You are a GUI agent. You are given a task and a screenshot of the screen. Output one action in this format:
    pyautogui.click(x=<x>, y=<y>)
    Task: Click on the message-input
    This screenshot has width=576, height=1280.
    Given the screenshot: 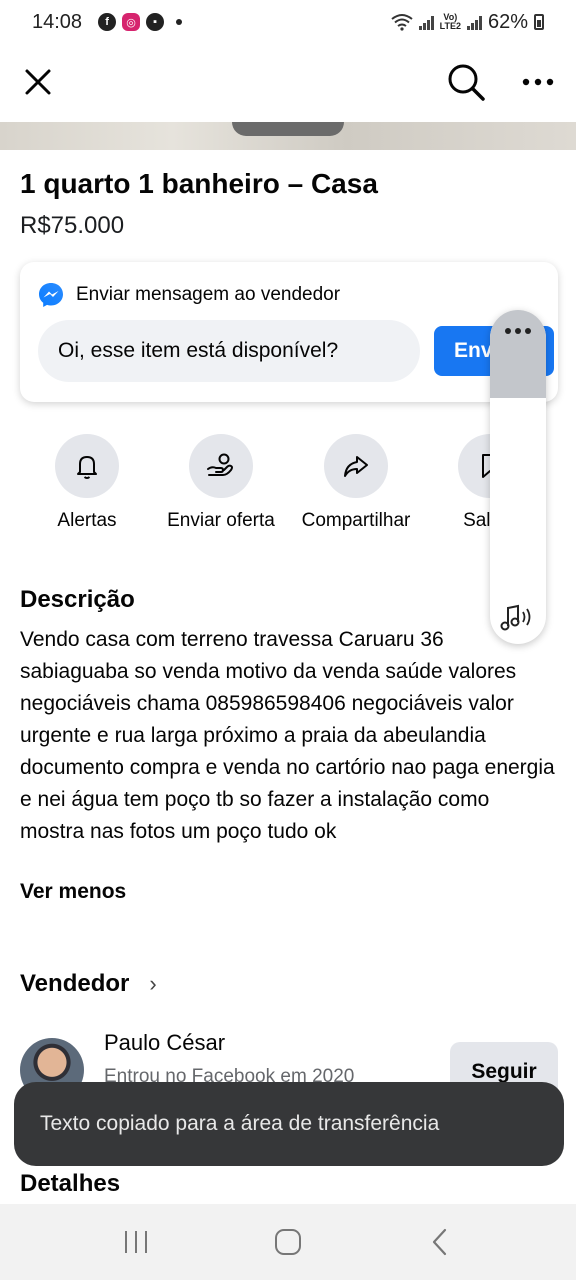 What is the action you would take?
    pyautogui.click(x=229, y=351)
    